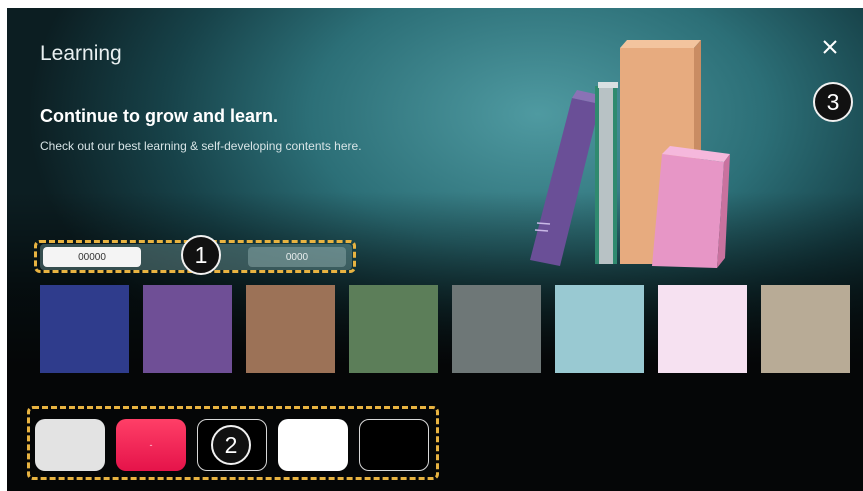 Image resolution: width=863 pixels, height=491 pixels. Describe the element at coordinates (833, 102) in the screenshot. I see `callout-badge: 3` at that location.